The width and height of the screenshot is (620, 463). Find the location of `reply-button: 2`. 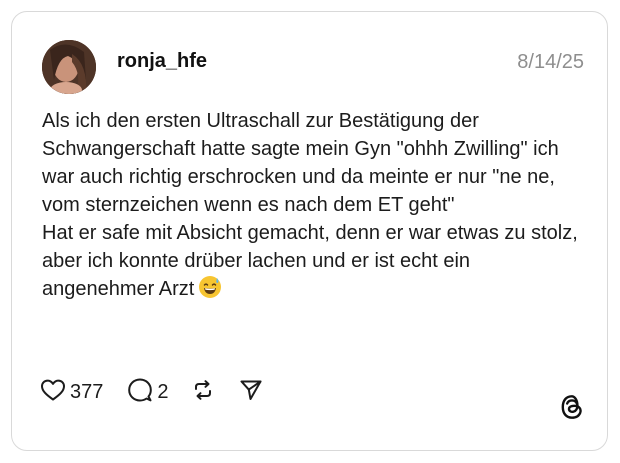

reply-button: 2 is located at coordinates (148, 392).